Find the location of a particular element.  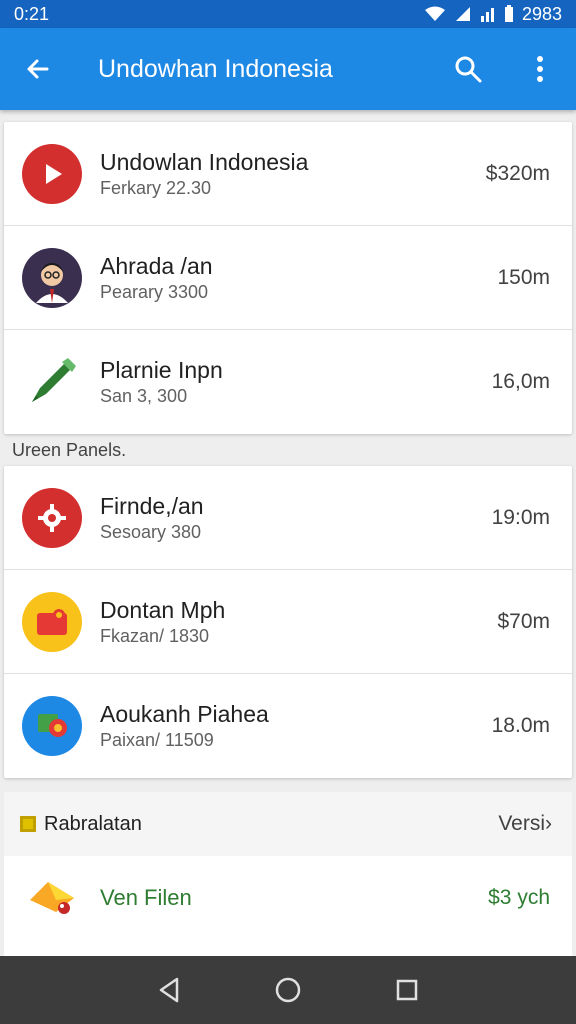

navigation-bar is located at coordinates (288, 990).